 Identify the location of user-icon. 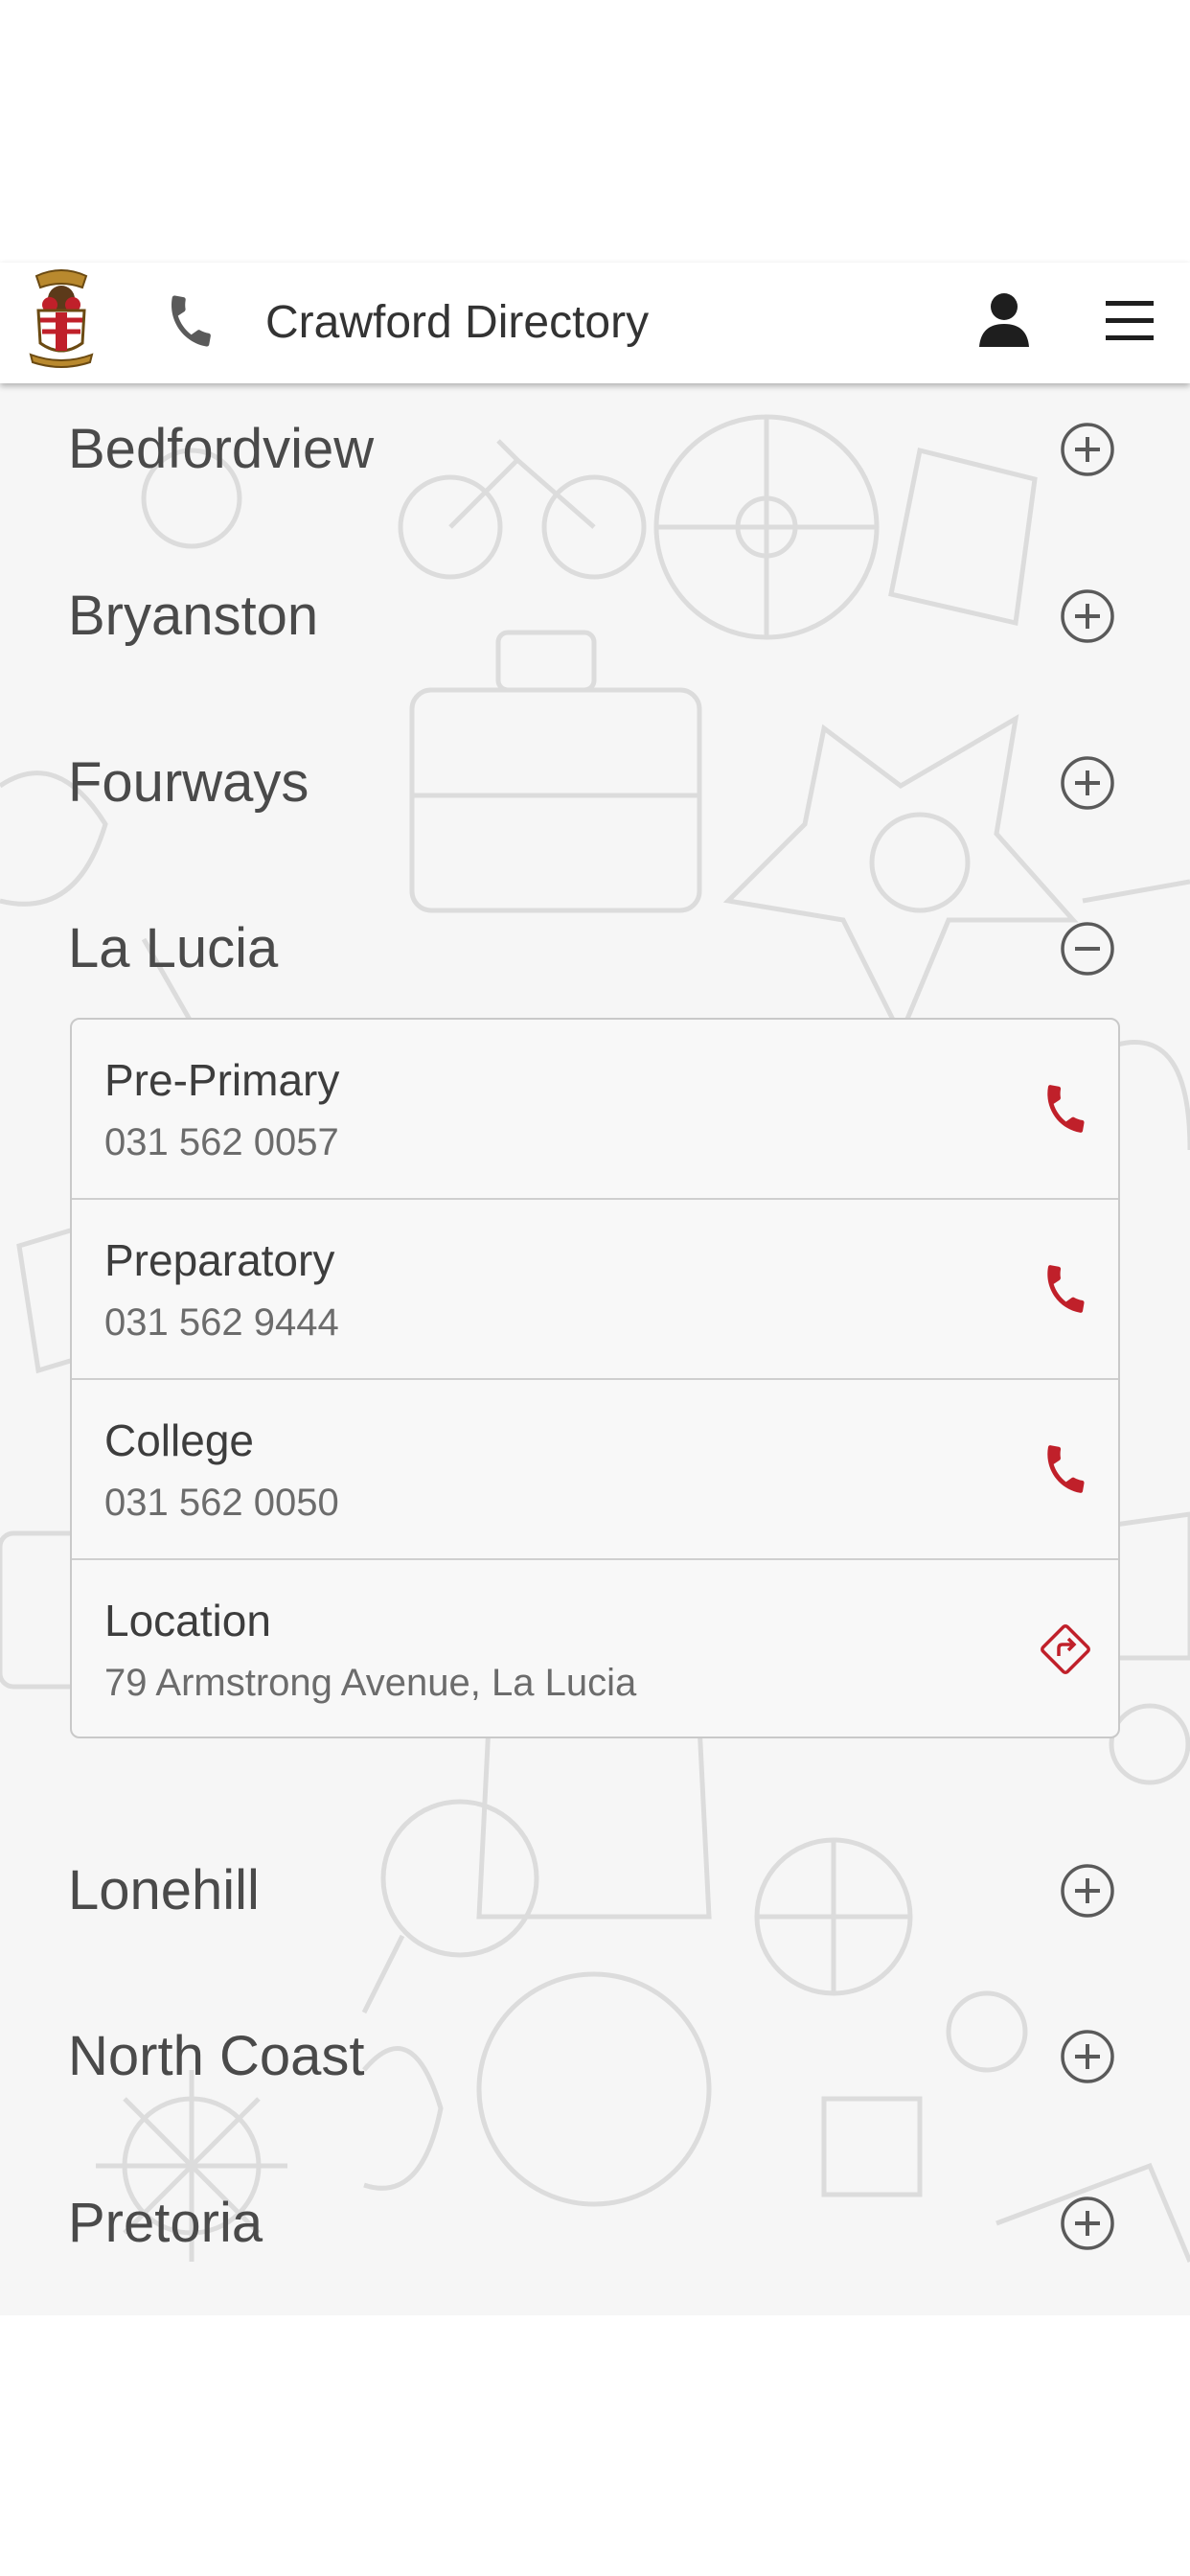
(1004, 320).